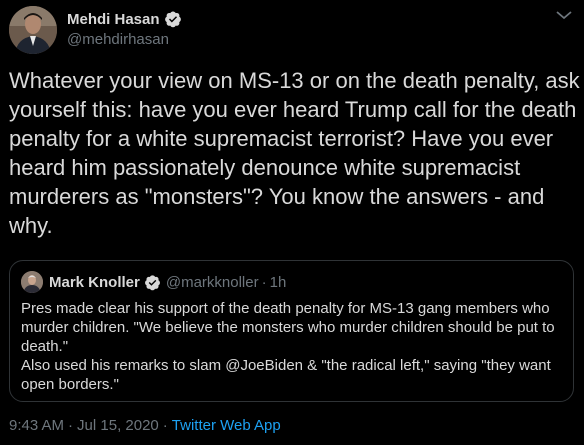 The height and width of the screenshot is (445, 584). Describe the element at coordinates (32, 282) in the screenshot. I see `quoted-author-avatar` at that location.